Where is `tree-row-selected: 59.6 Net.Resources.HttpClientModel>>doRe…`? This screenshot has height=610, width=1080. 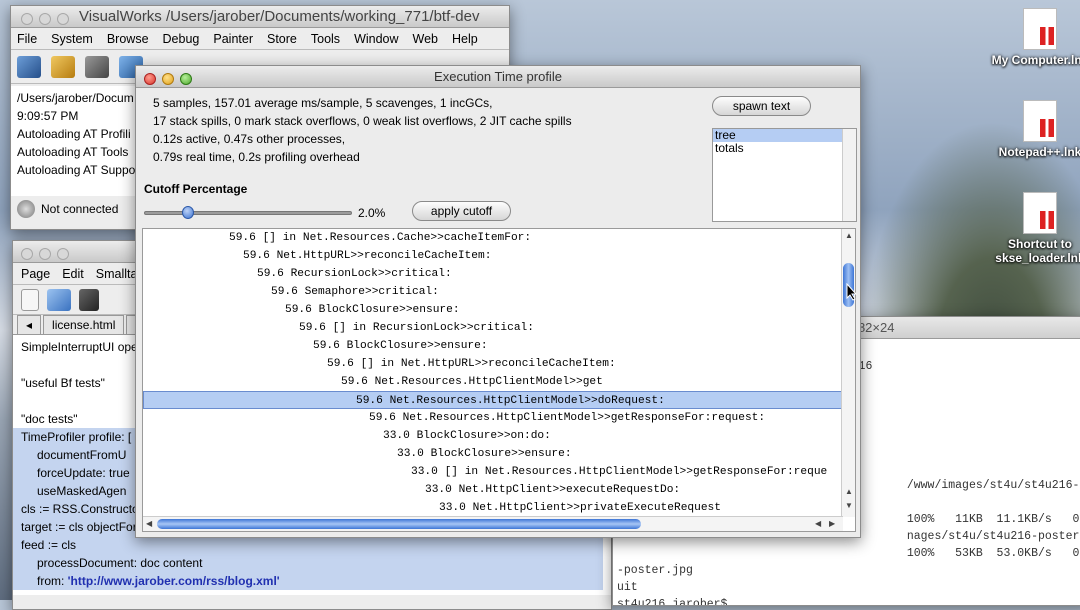
tree-row-selected: 59.6 Net.Resources.HttpClientModel>>doRe… is located at coordinates (493, 400).